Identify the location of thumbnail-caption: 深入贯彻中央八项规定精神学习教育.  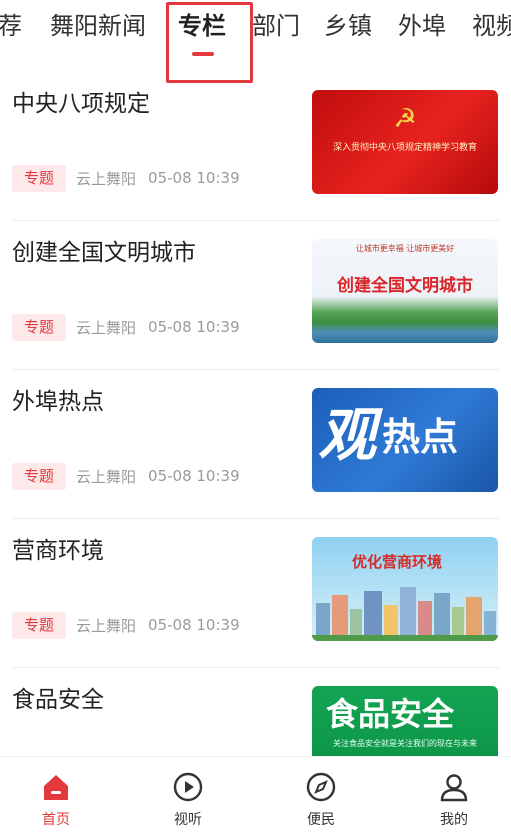
(404, 148).